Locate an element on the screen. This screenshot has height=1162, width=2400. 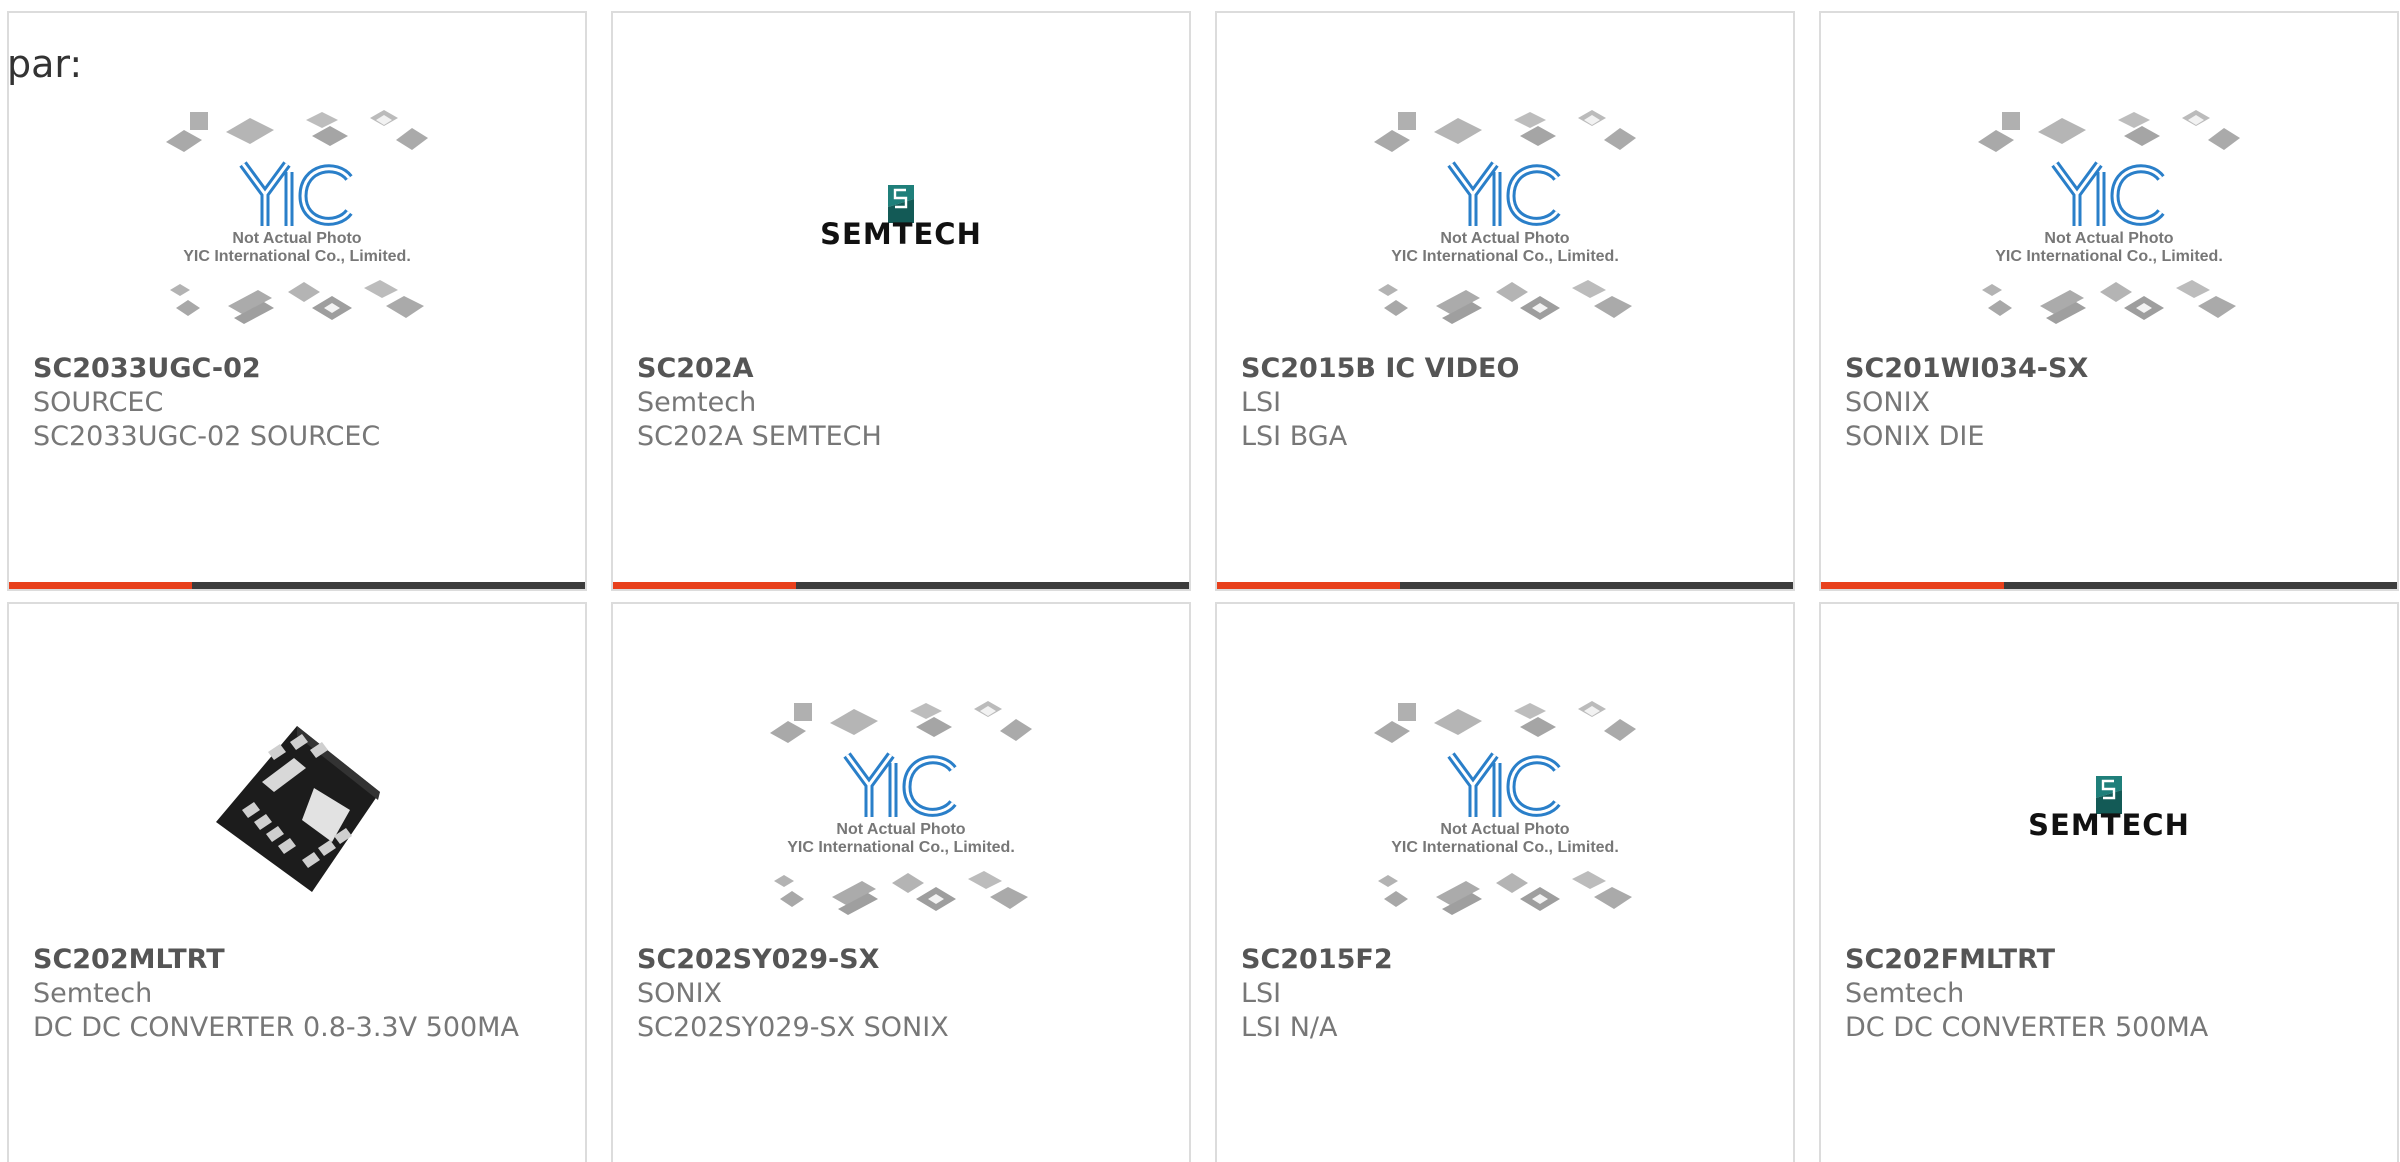
description: DC DC CONVERTER 500MA is located at coordinates (2027, 1027).